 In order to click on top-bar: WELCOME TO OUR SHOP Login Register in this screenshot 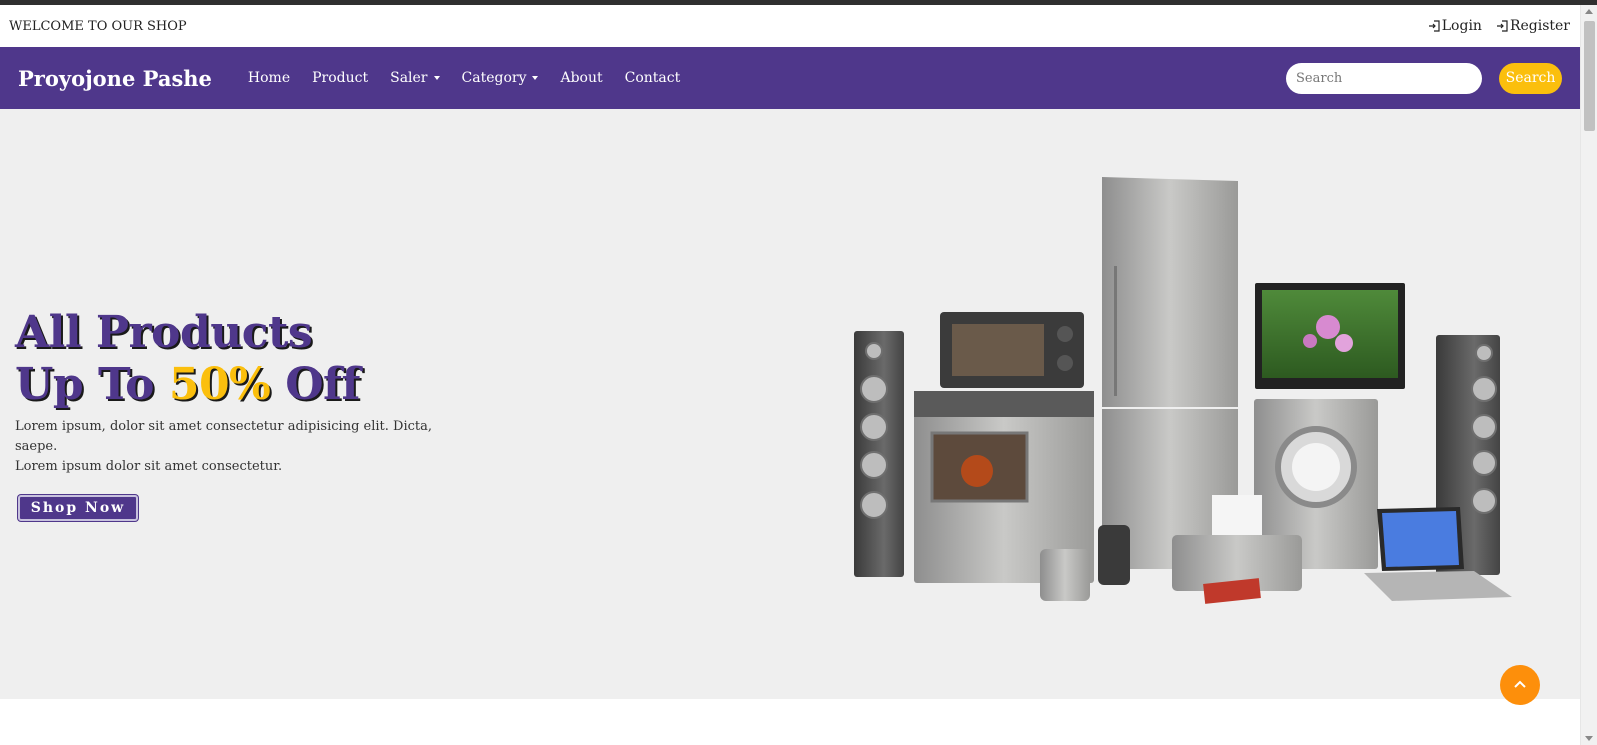, I will do `click(790, 26)`.